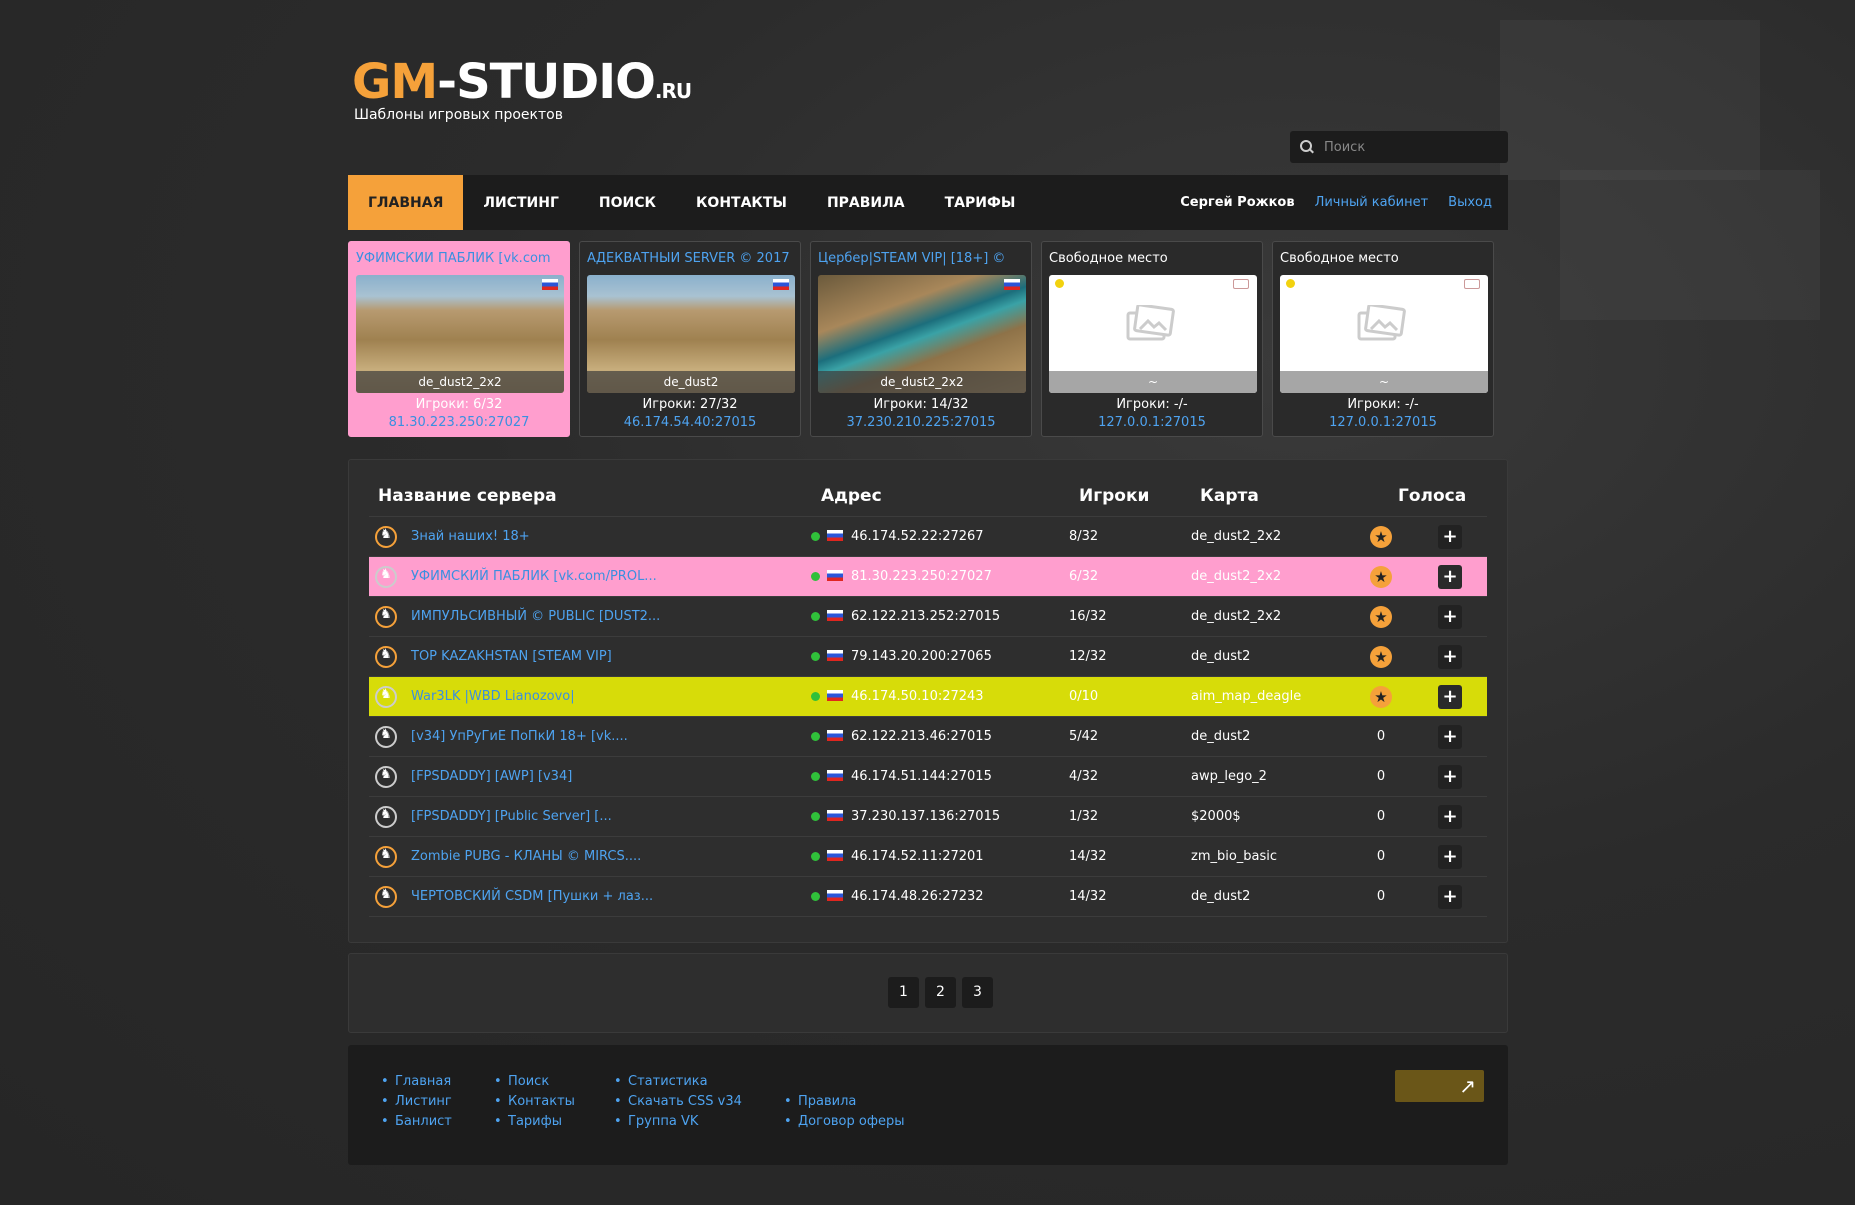 This screenshot has height=1205, width=1855. I want to click on nav-rules: ПРАВИЛА, so click(866, 202).